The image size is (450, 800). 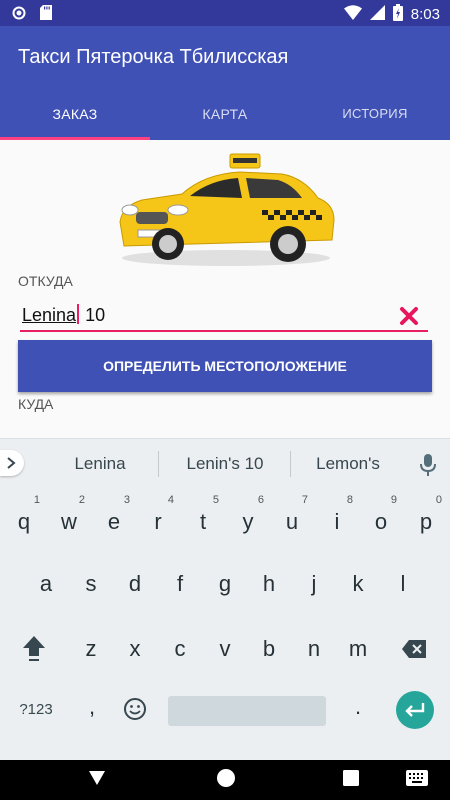 I want to click on suggestion-1: Lenina, so click(x=100, y=464).